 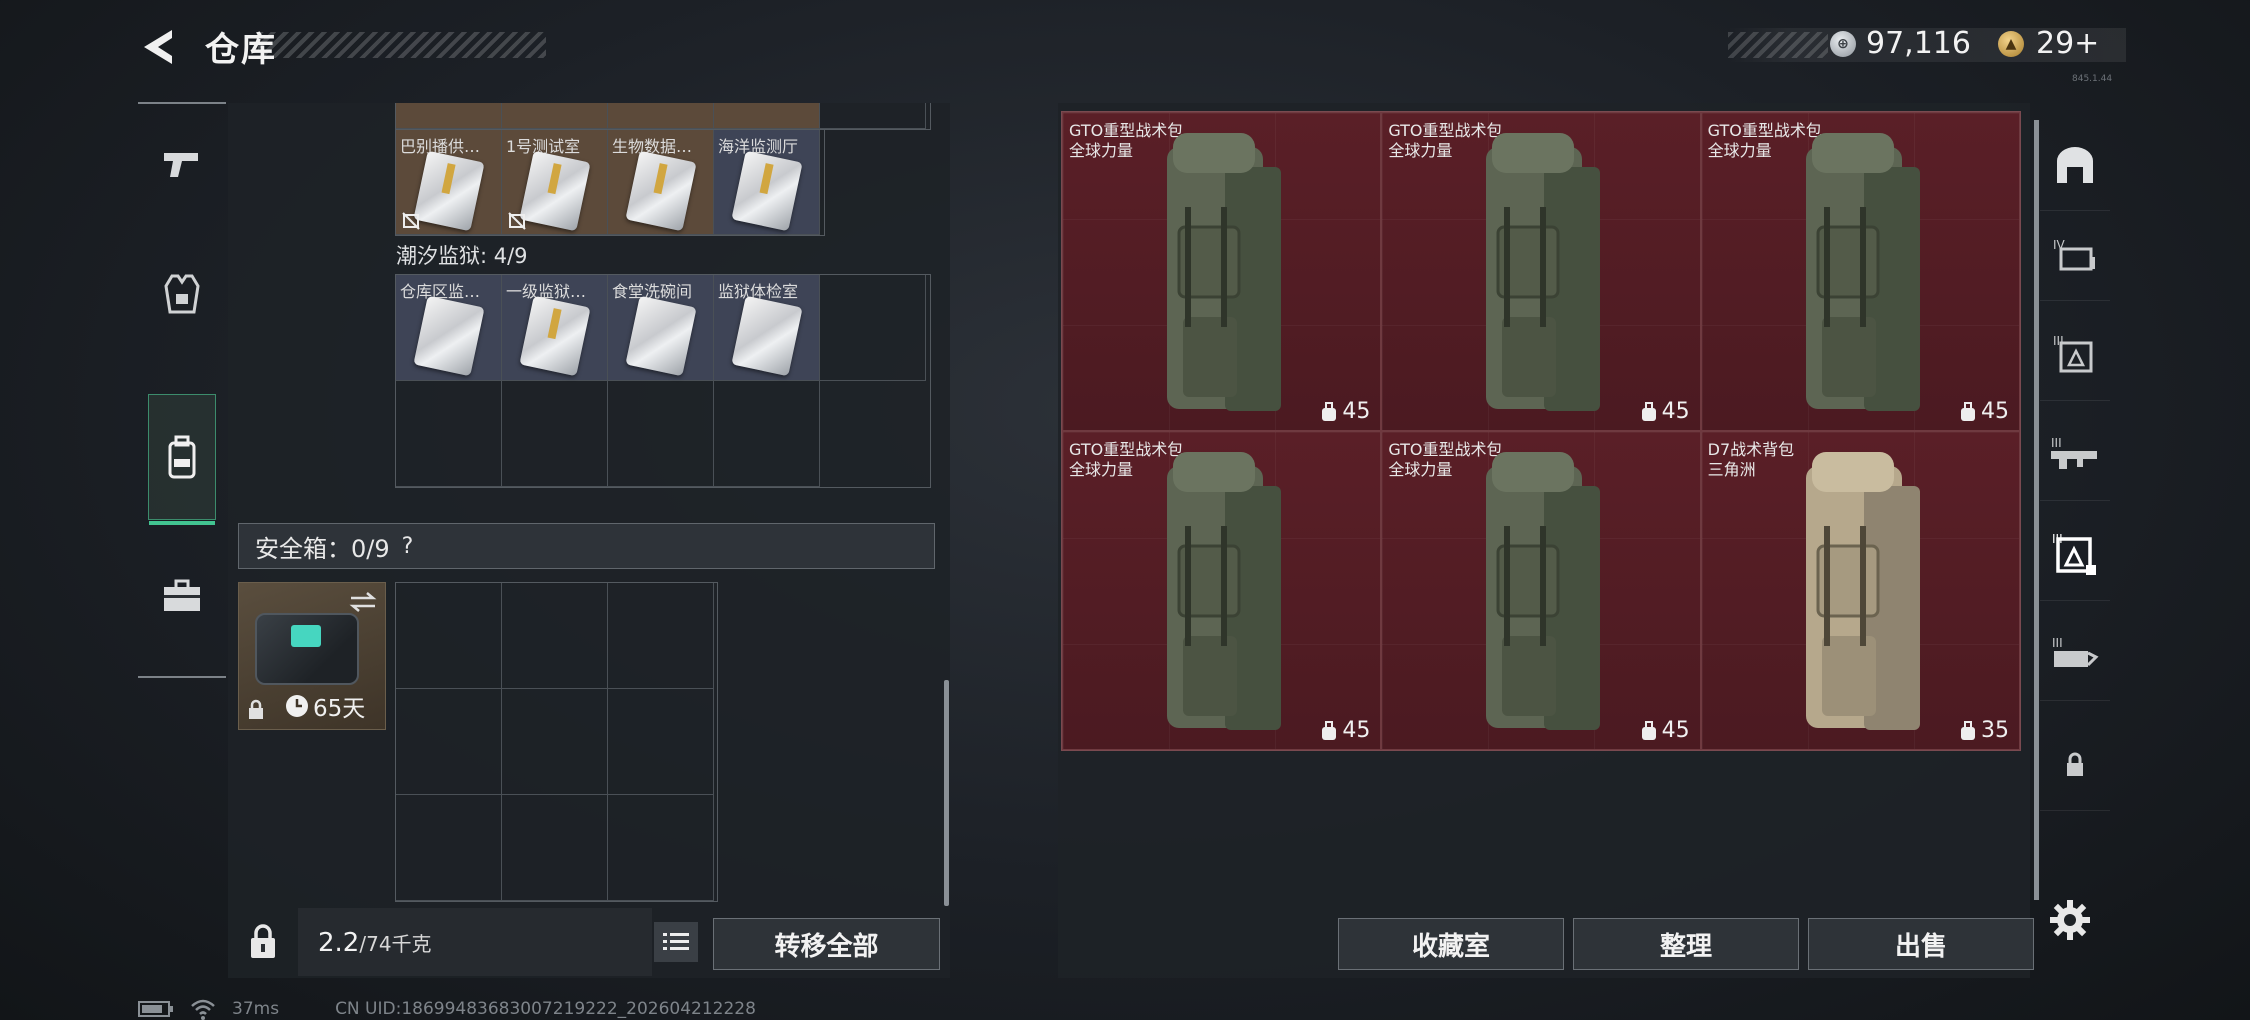 I want to click on lock-button, so click(x=263, y=942).